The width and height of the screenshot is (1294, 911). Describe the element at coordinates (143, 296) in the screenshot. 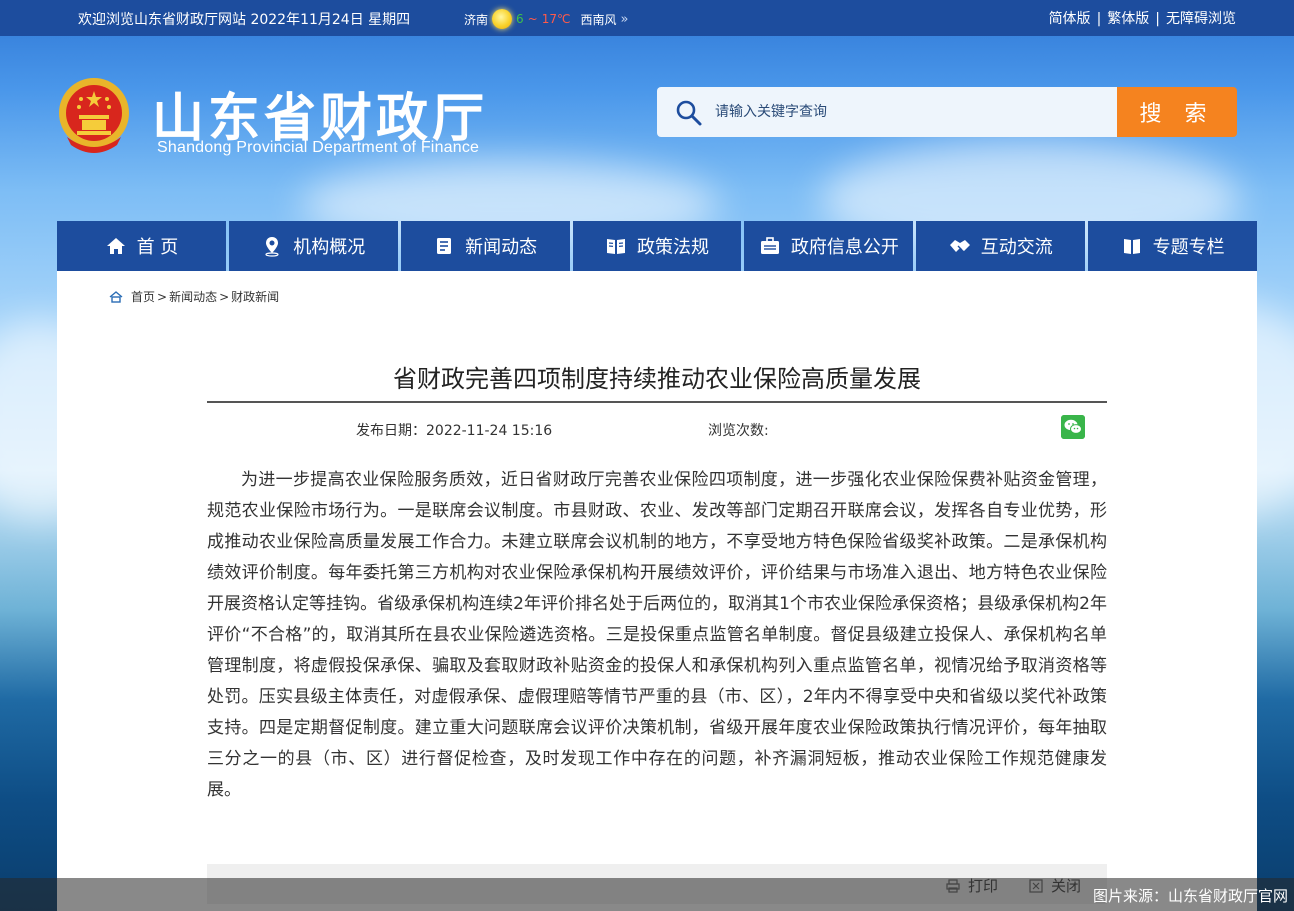

I see `breadcrumb-home: 首页` at that location.